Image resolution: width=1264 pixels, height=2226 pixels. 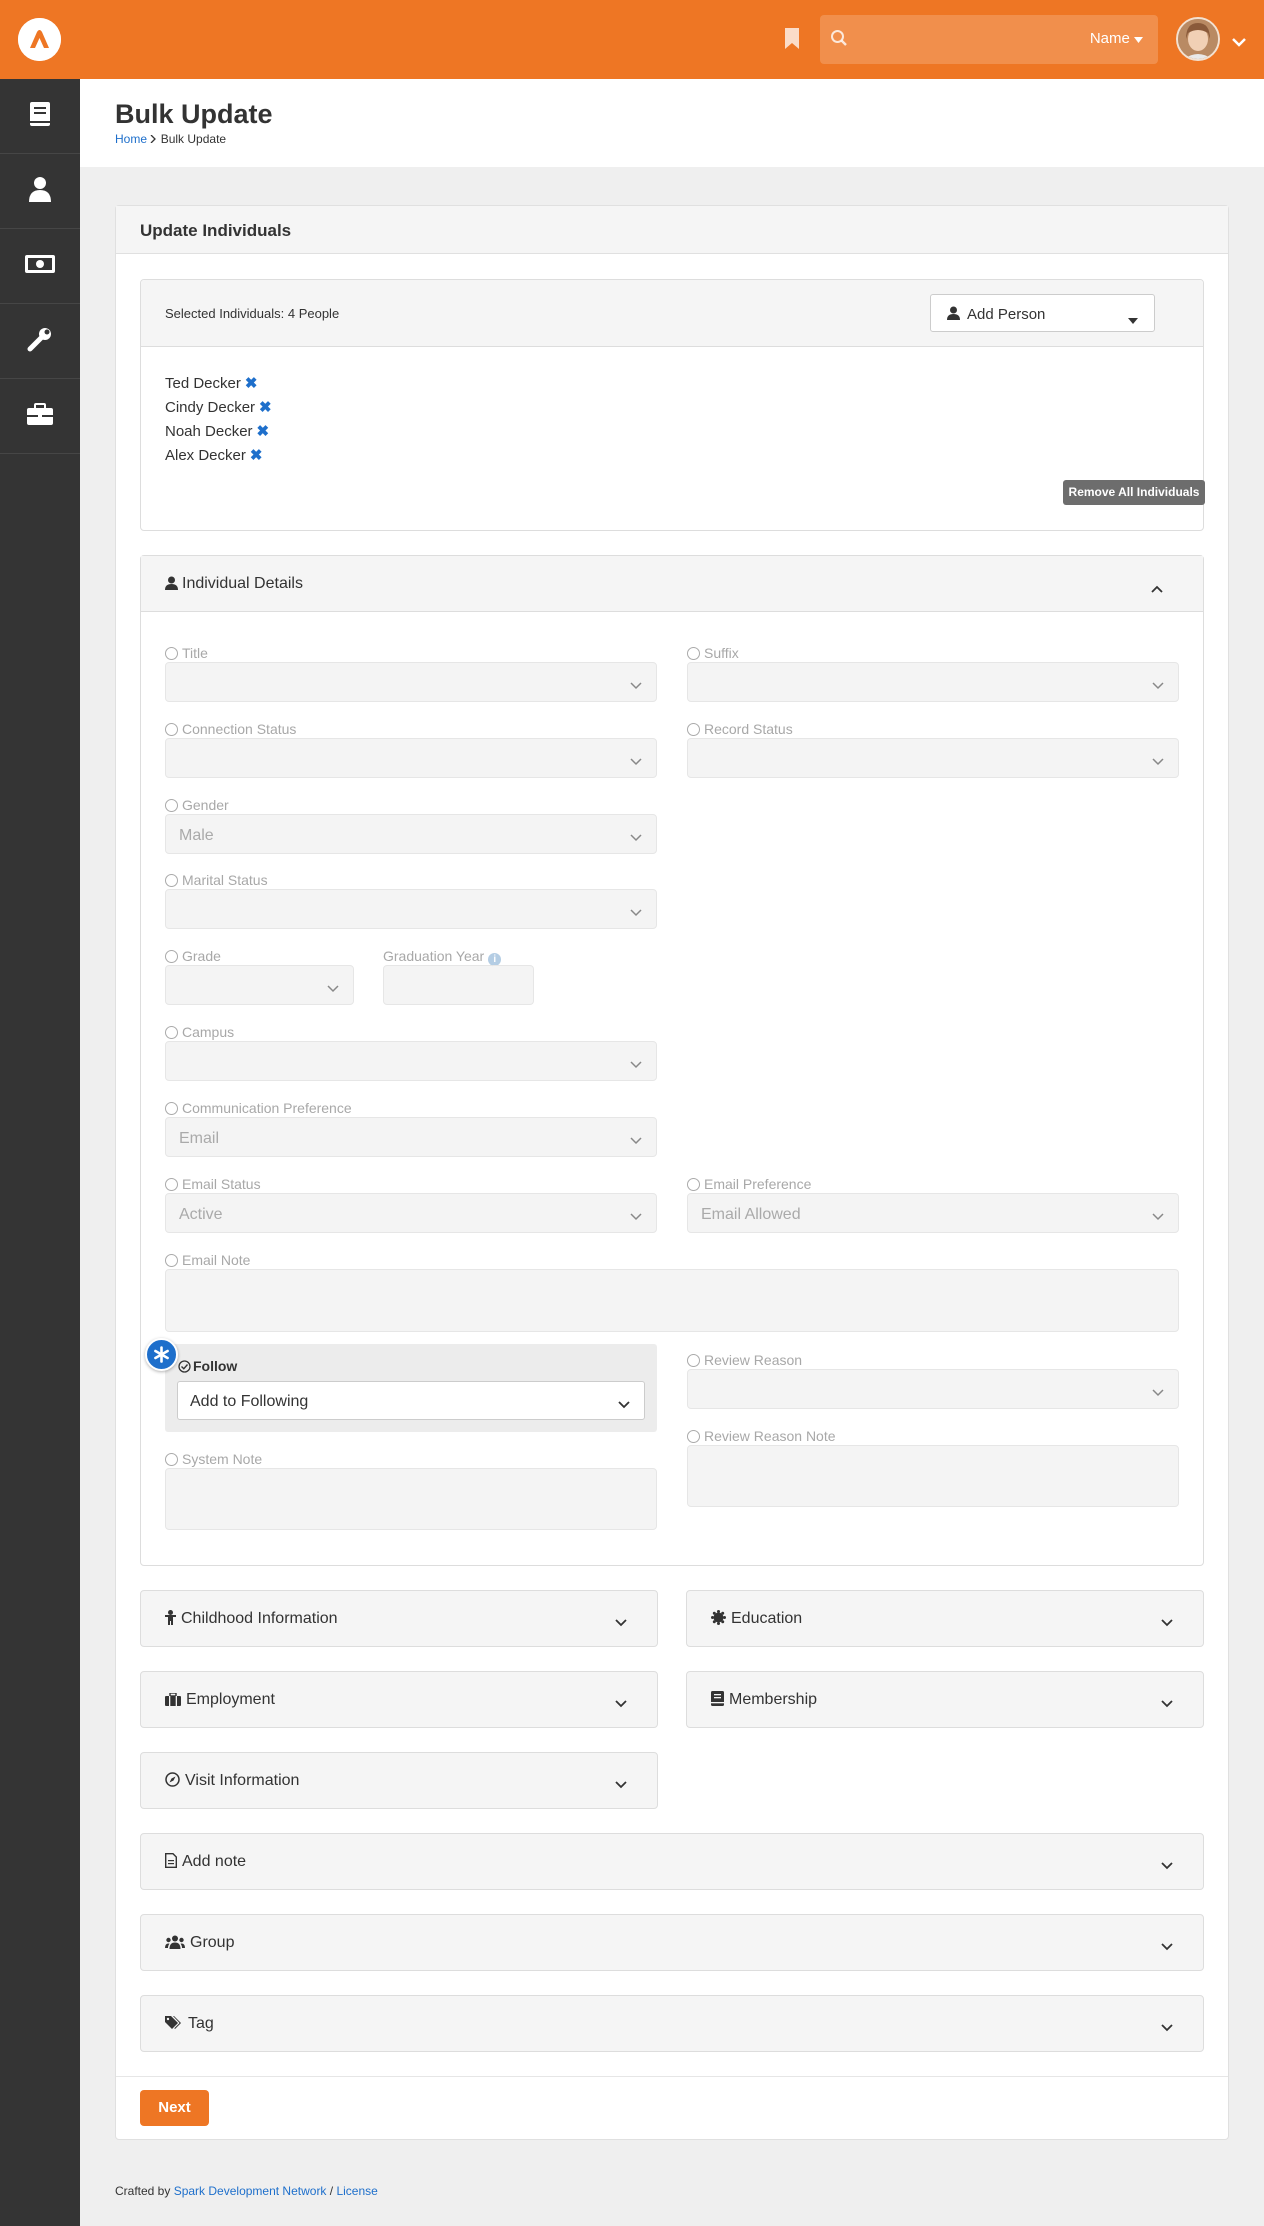 What do you see at coordinates (411, 1137) in the screenshot?
I see `communication-preference-select: Email` at bounding box center [411, 1137].